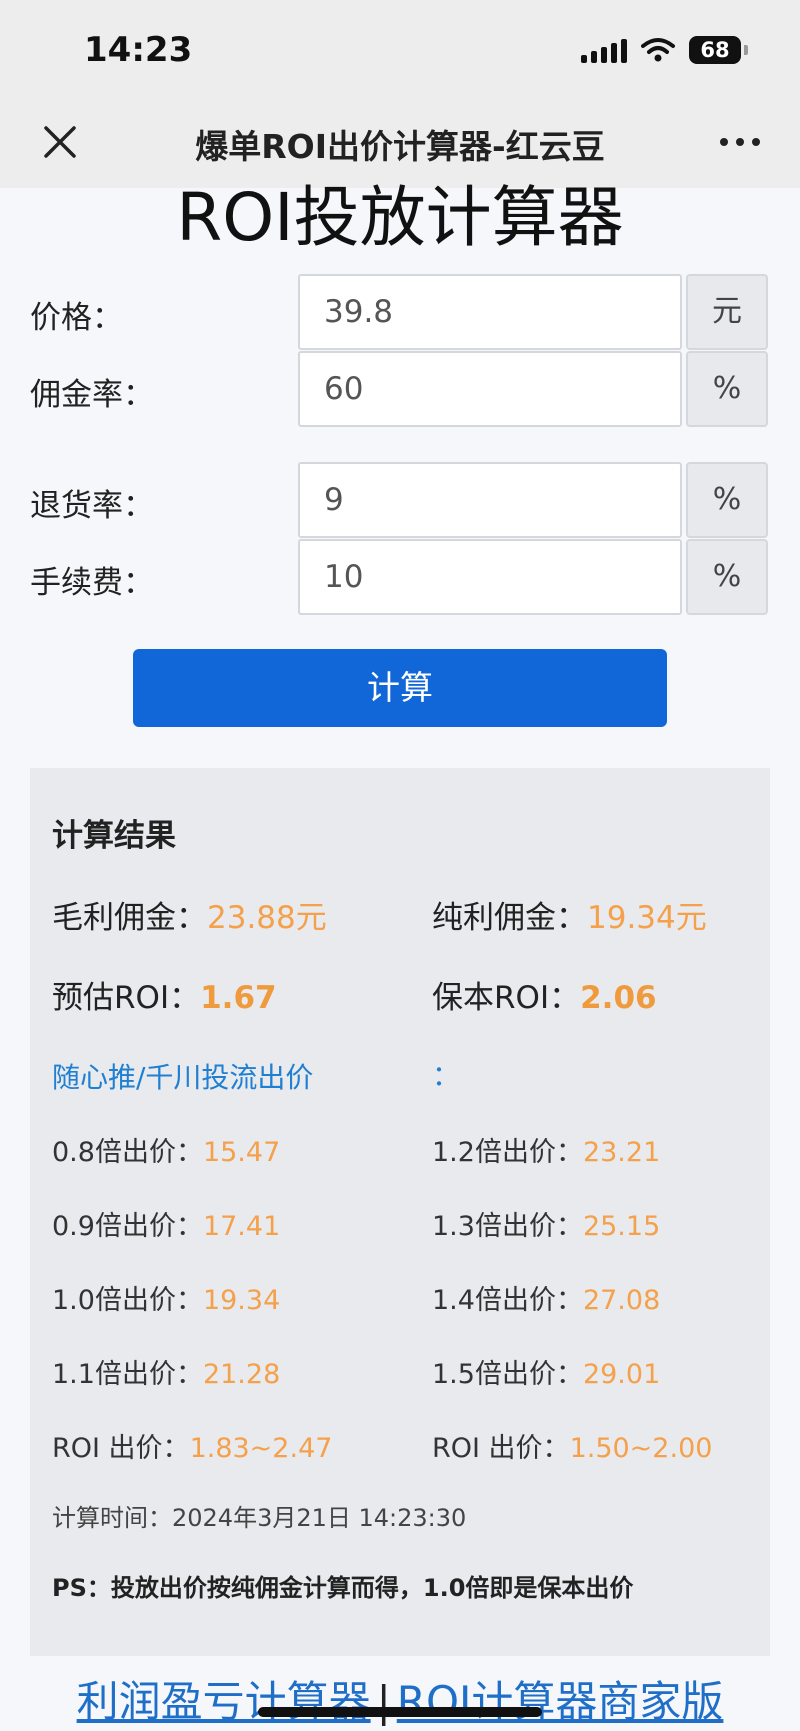 The width and height of the screenshot is (800, 1731). What do you see at coordinates (238, 998) in the screenshot?
I see `estimated-roi-value: 1.67` at bounding box center [238, 998].